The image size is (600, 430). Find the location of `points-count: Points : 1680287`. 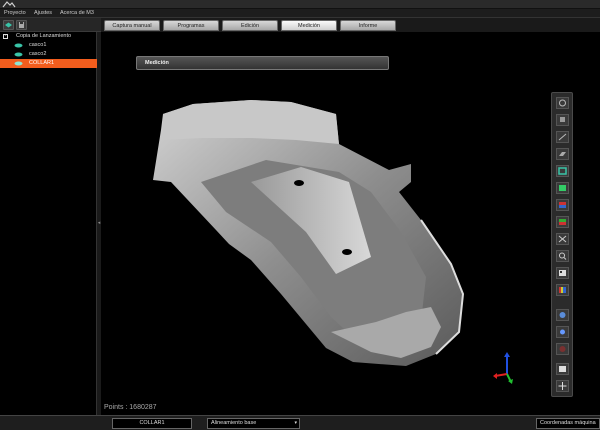

points-count: Points : 1680287 is located at coordinates (130, 407).